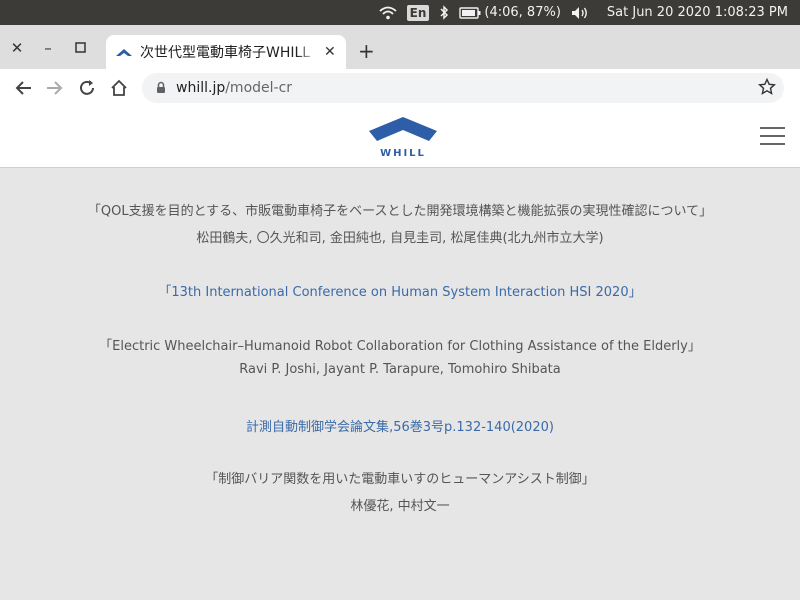 Image resolution: width=800 pixels, height=600 pixels. Describe the element at coordinates (17, 48) in the screenshot. I see `window-close-icon: ✕` at that location.